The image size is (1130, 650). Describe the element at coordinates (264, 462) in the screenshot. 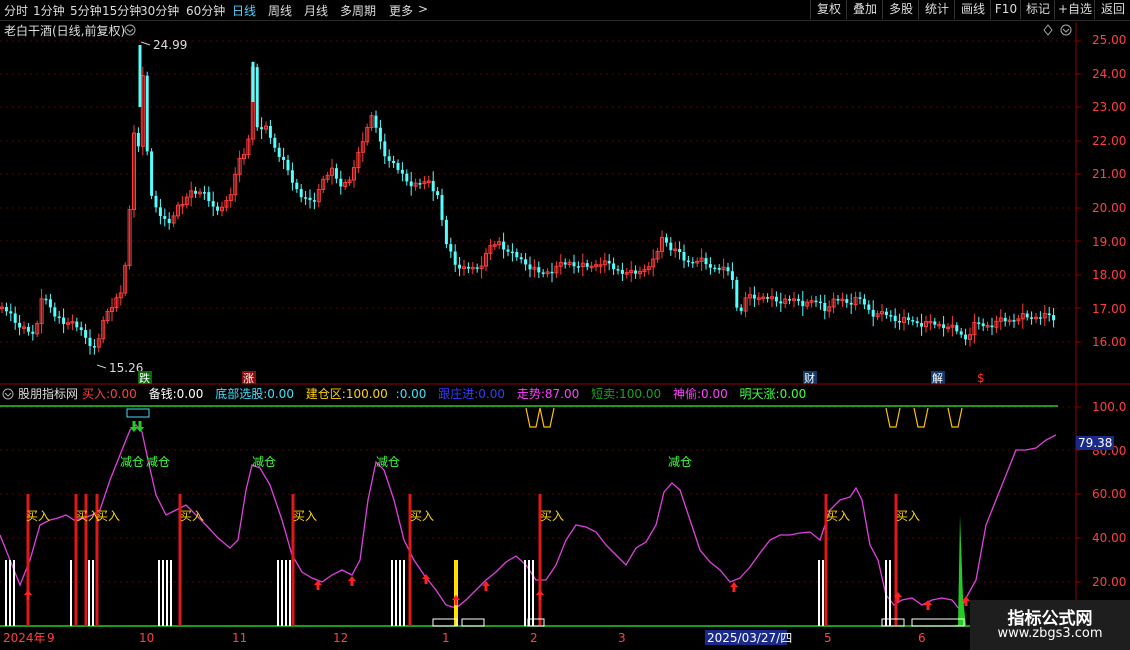

I see `reduce-label: 减仓` at that location.